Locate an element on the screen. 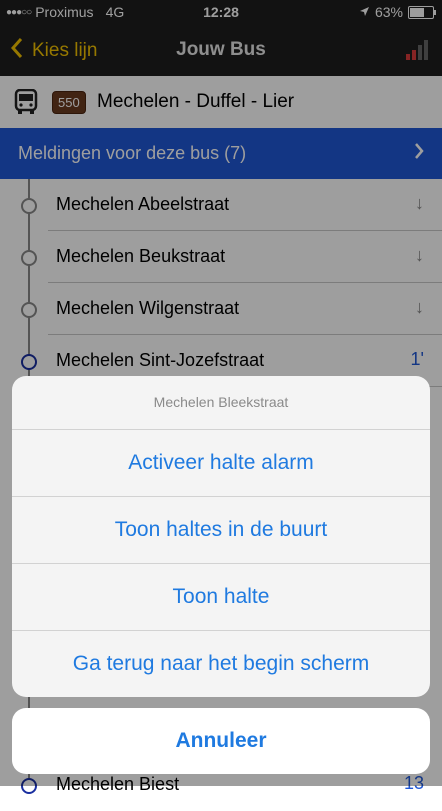  action-sheet-title: Mechelen Bleekstraat is located at coordinates (221, 403).